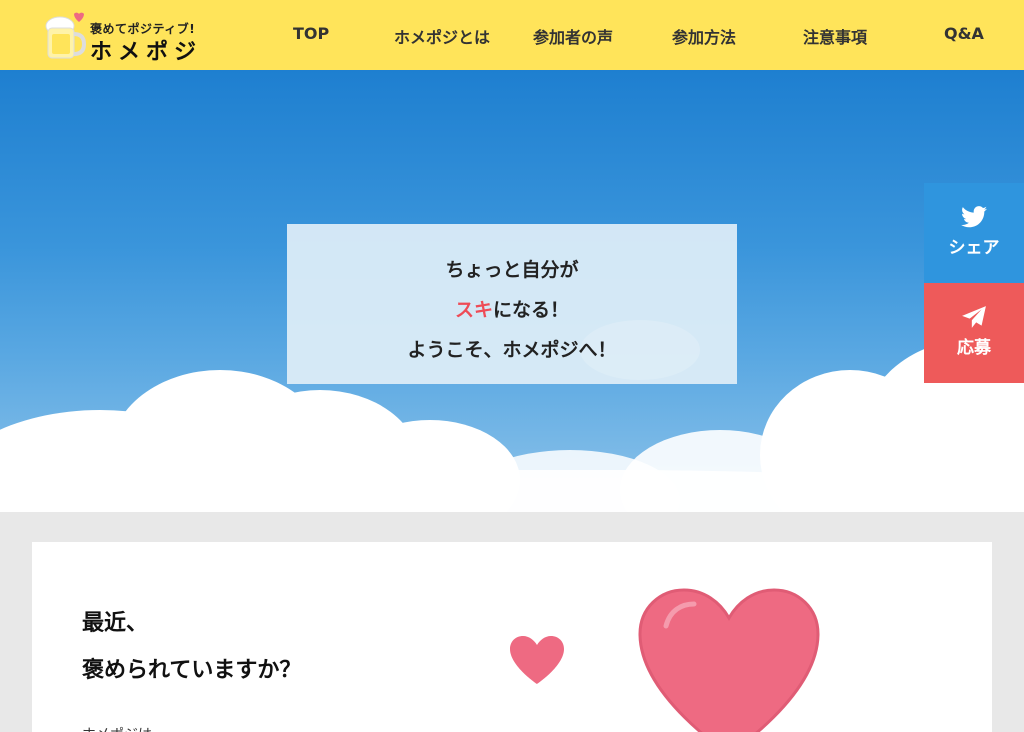  Describe the element at coordinates (729, 660) in the screenshot. I see `large-heart-icon` at that location.